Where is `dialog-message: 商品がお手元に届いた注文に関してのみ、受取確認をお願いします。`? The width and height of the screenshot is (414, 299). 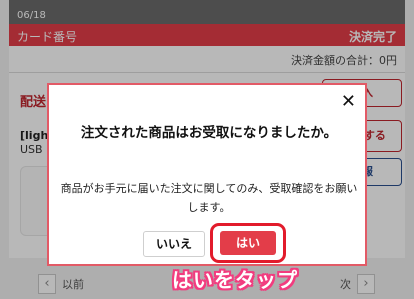 dialog-message: 商品がお手元に届いた注文に関してのみ、受取確認をお願いします。 is located at coordinates (209, 198).